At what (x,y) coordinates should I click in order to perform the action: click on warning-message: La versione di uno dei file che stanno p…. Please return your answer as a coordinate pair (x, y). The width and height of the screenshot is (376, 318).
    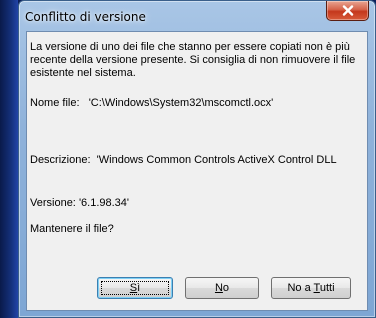
    Looking at the image, I should click on (198, 60).